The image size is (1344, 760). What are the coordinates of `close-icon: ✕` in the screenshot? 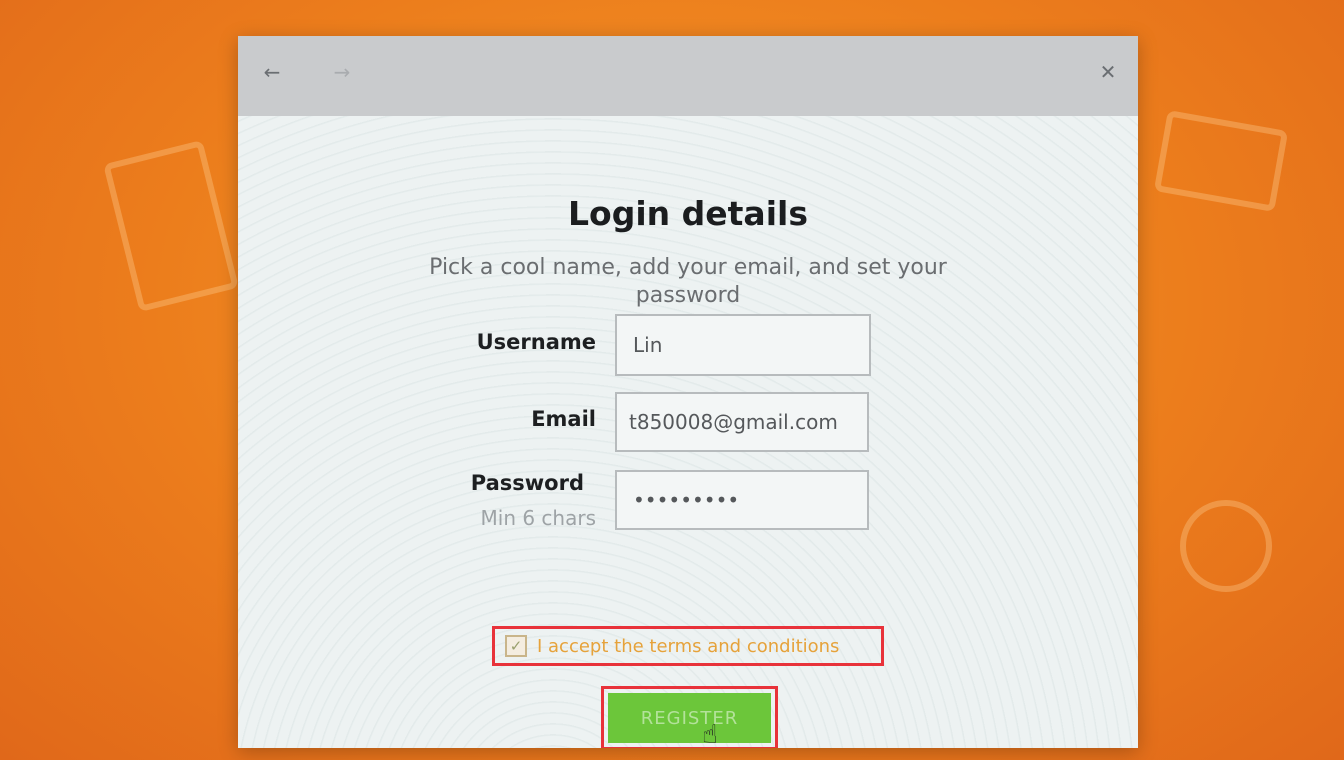 It's located at (1108, 72).